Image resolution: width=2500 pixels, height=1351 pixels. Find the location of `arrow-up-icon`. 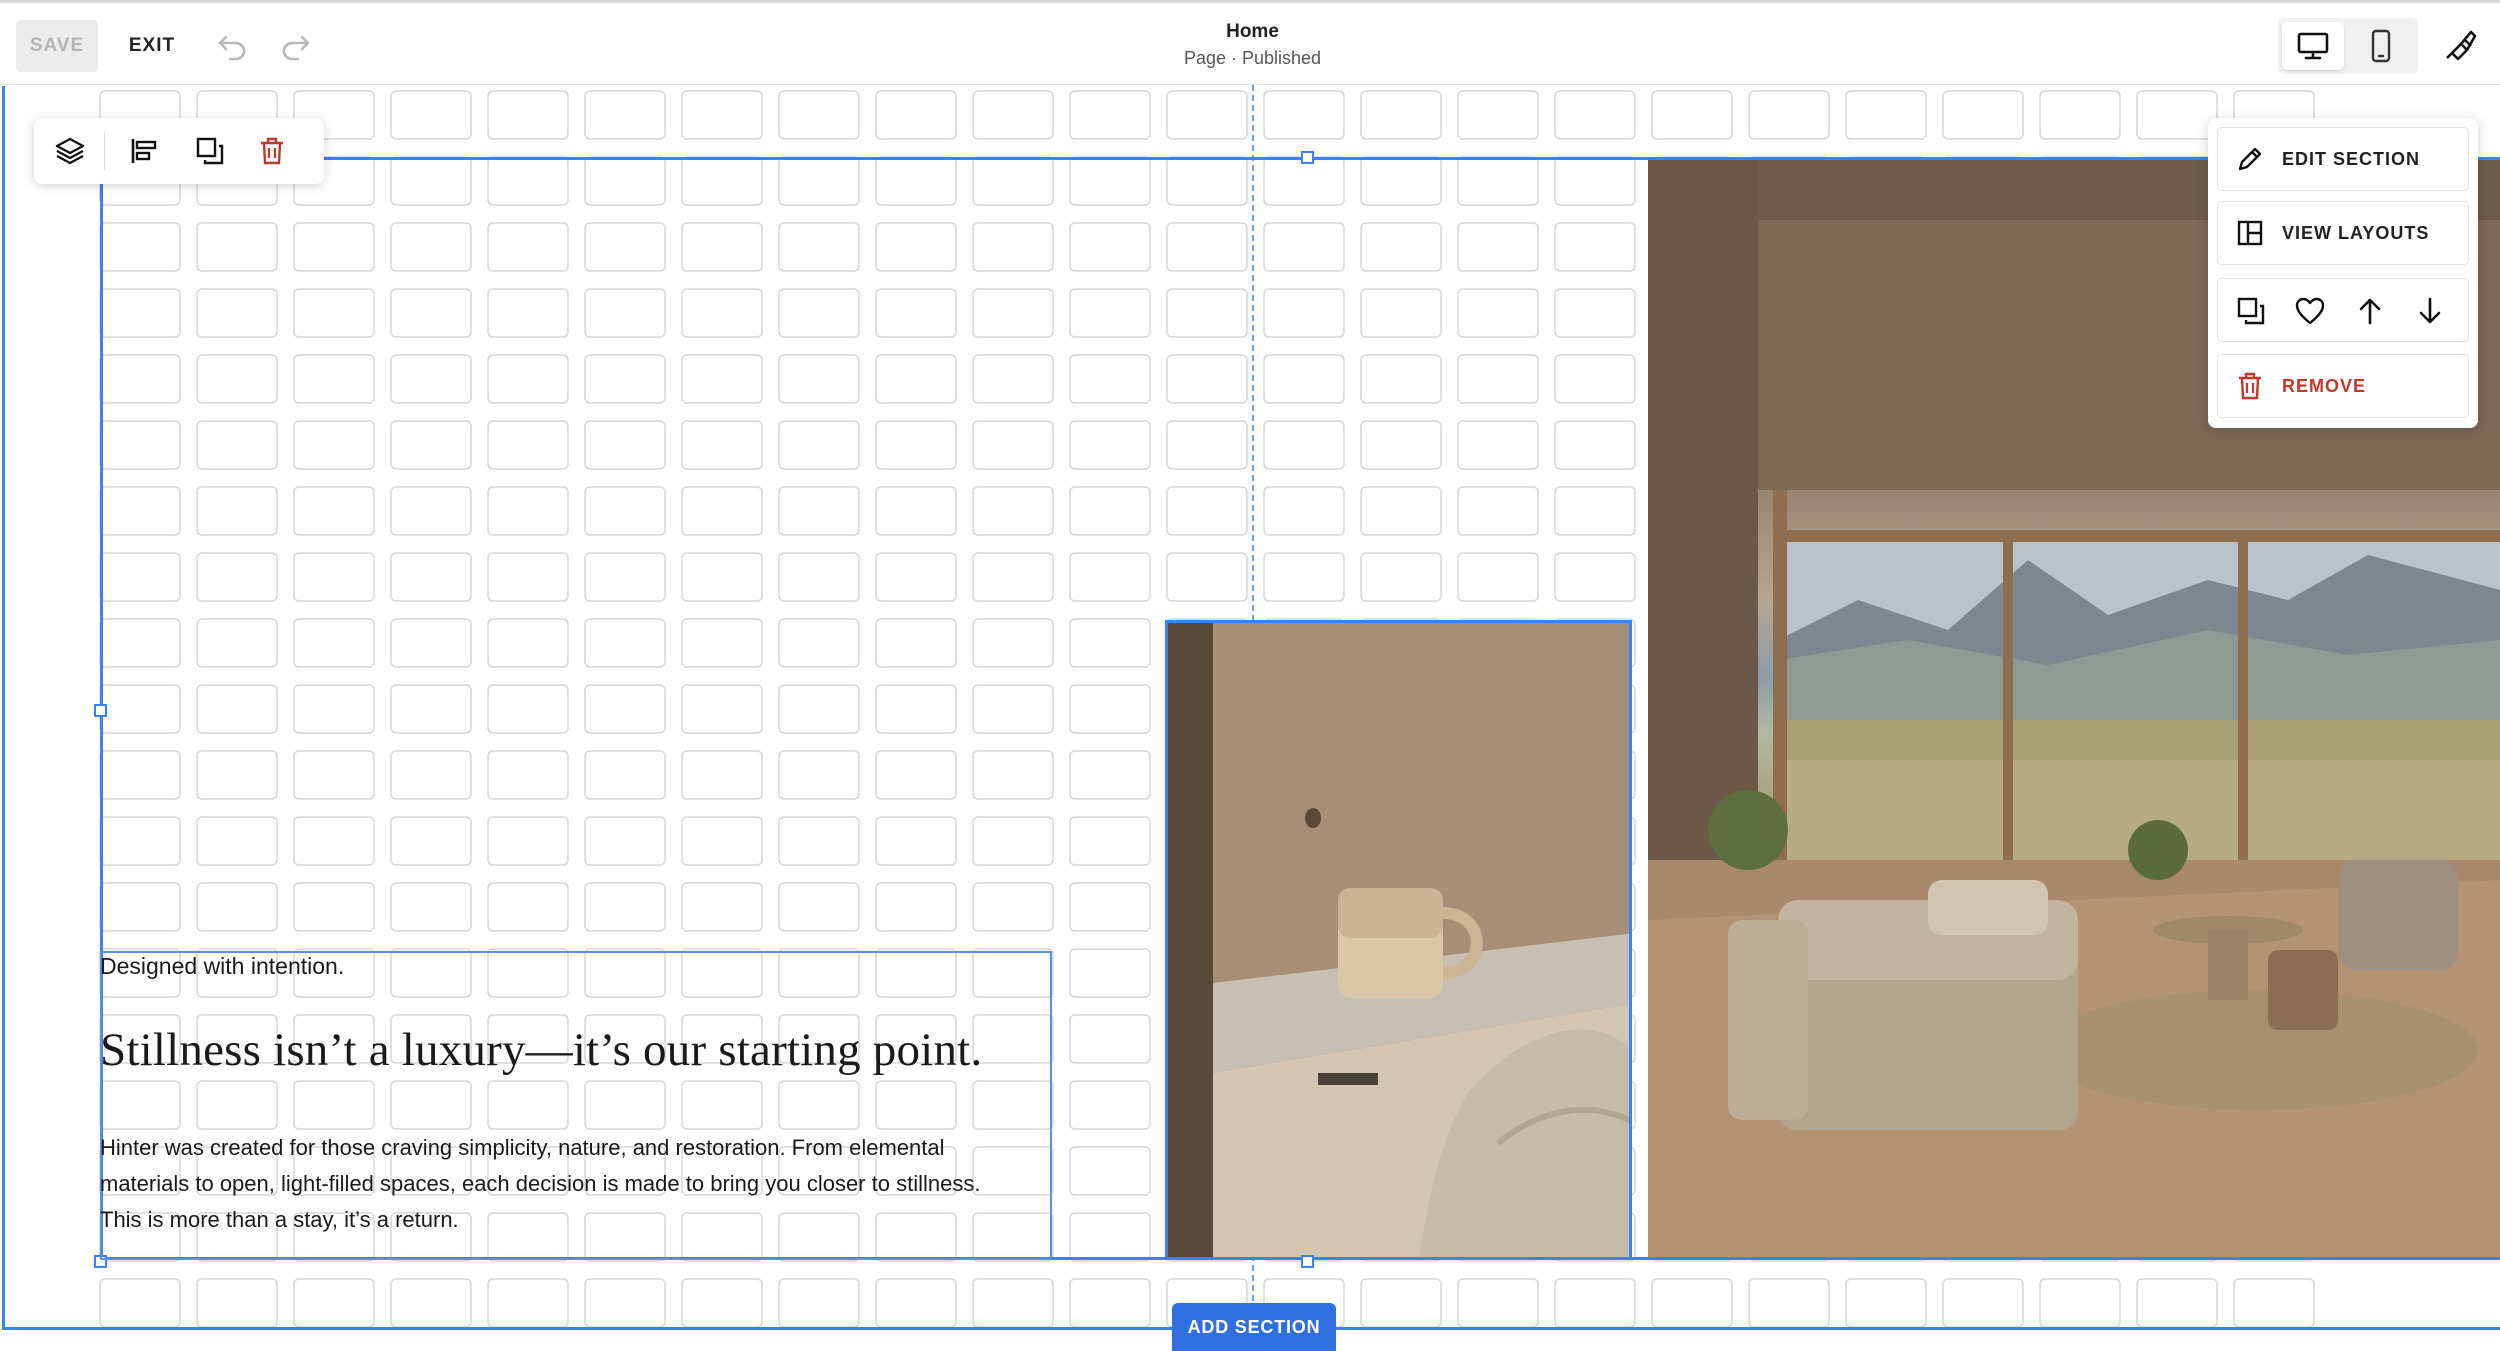

arrow-up-icon is located at coordinates (2370, 311).